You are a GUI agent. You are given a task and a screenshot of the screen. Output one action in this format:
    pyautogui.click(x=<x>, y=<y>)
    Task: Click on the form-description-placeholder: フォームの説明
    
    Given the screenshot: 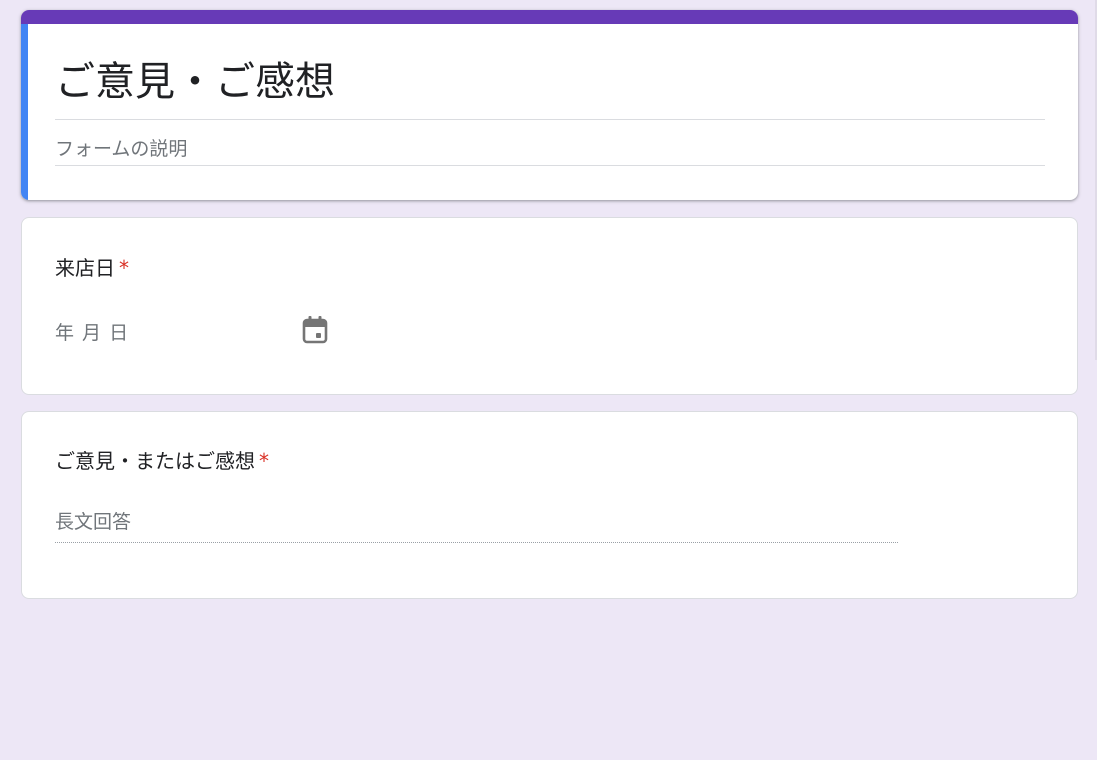 What is the action you would take?
    pyautogui.click(x=121, y=149)
    